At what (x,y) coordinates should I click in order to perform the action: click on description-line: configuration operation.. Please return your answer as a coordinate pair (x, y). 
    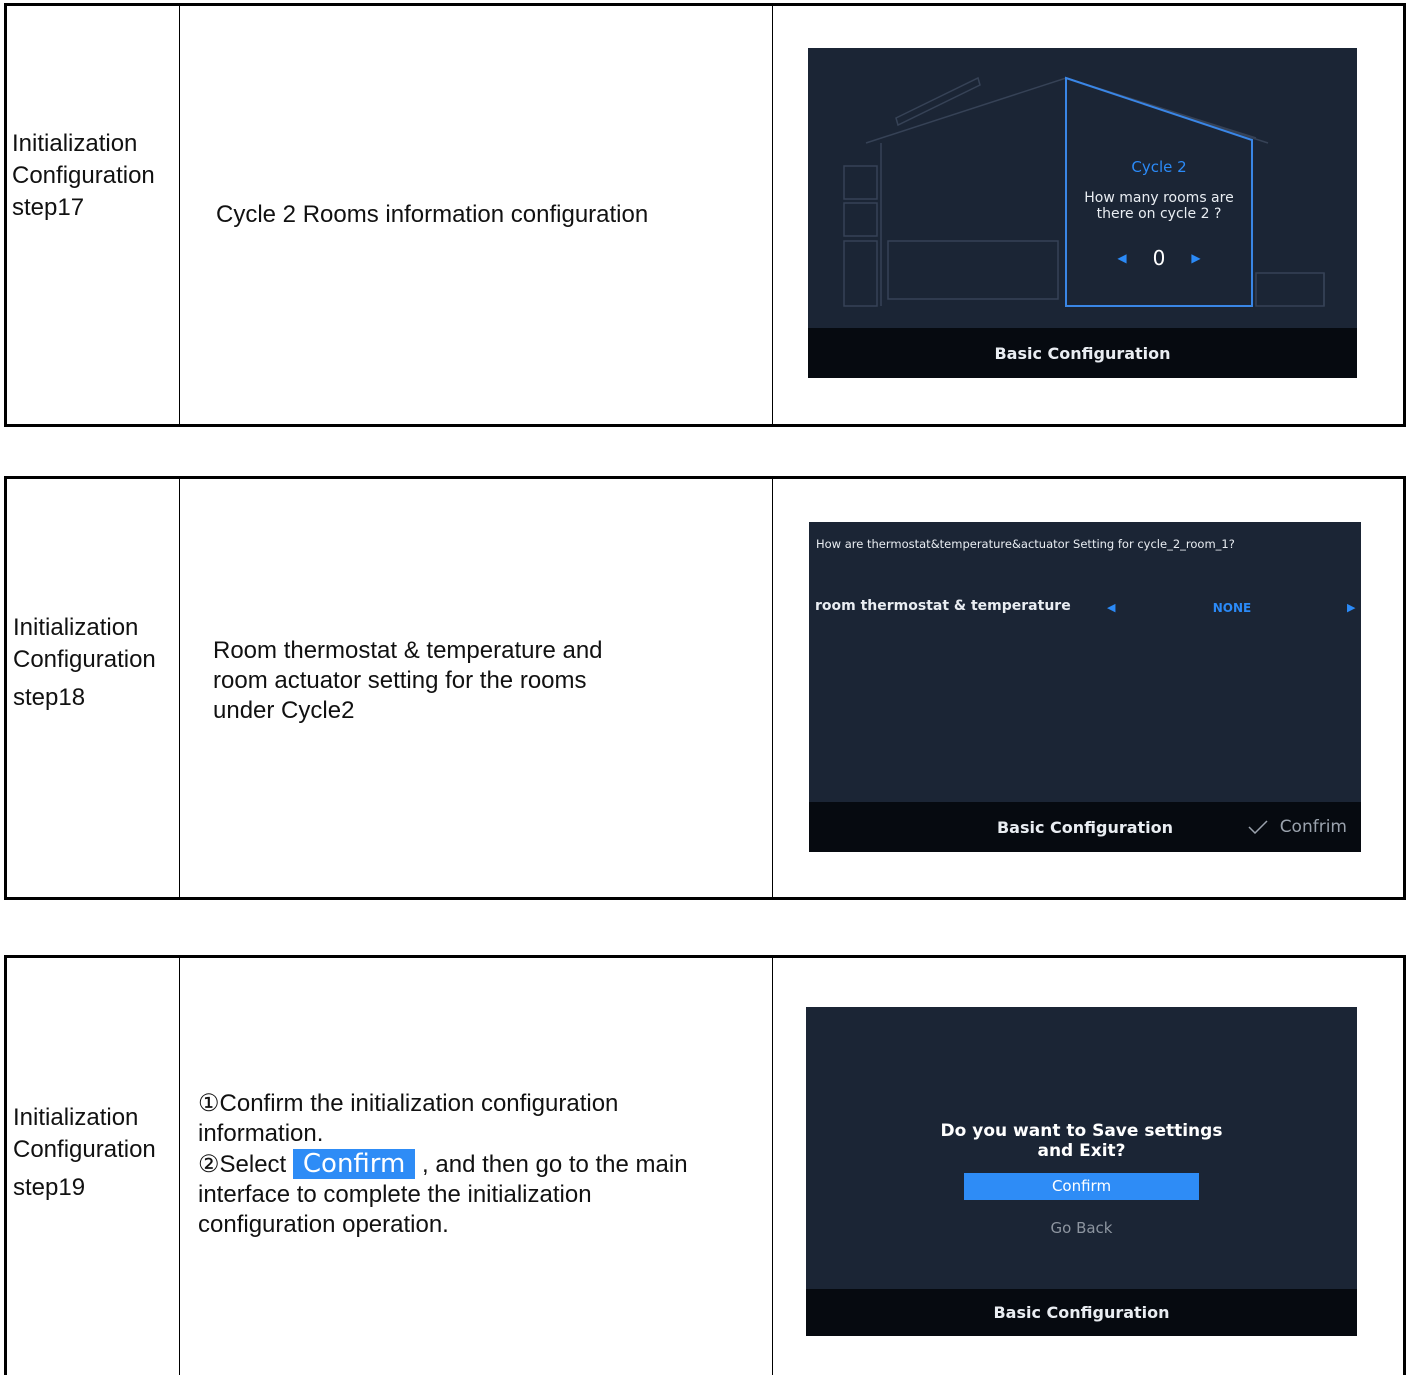
    Looking at the image, I should click on (323, 1224).